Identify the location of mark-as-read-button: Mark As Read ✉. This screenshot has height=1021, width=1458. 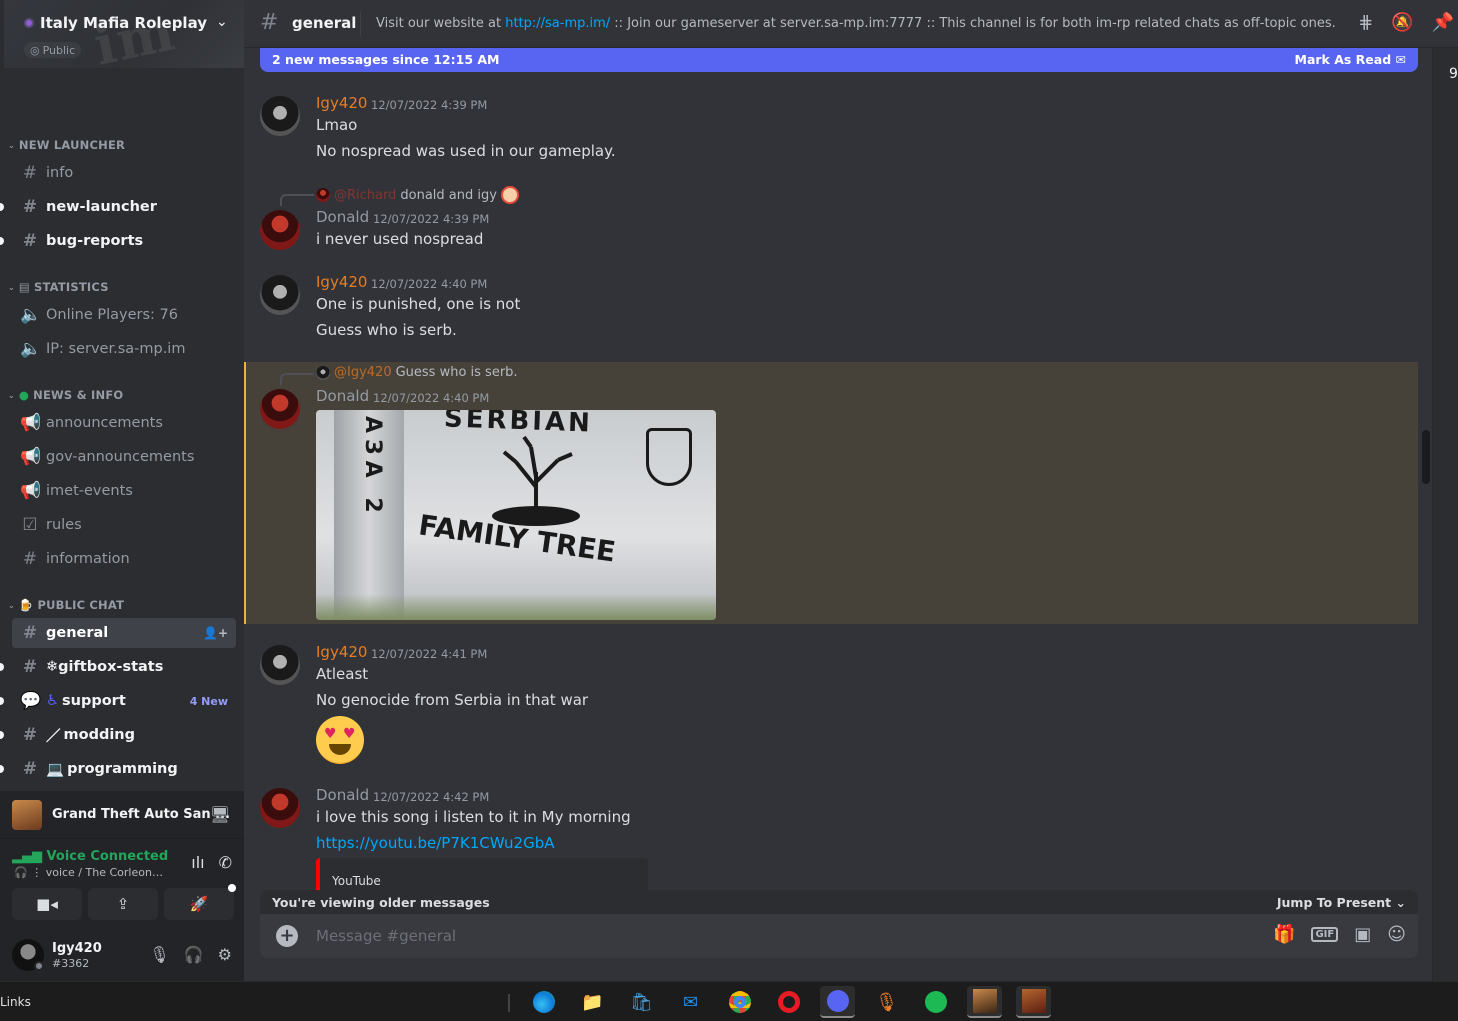
(1351, 59).